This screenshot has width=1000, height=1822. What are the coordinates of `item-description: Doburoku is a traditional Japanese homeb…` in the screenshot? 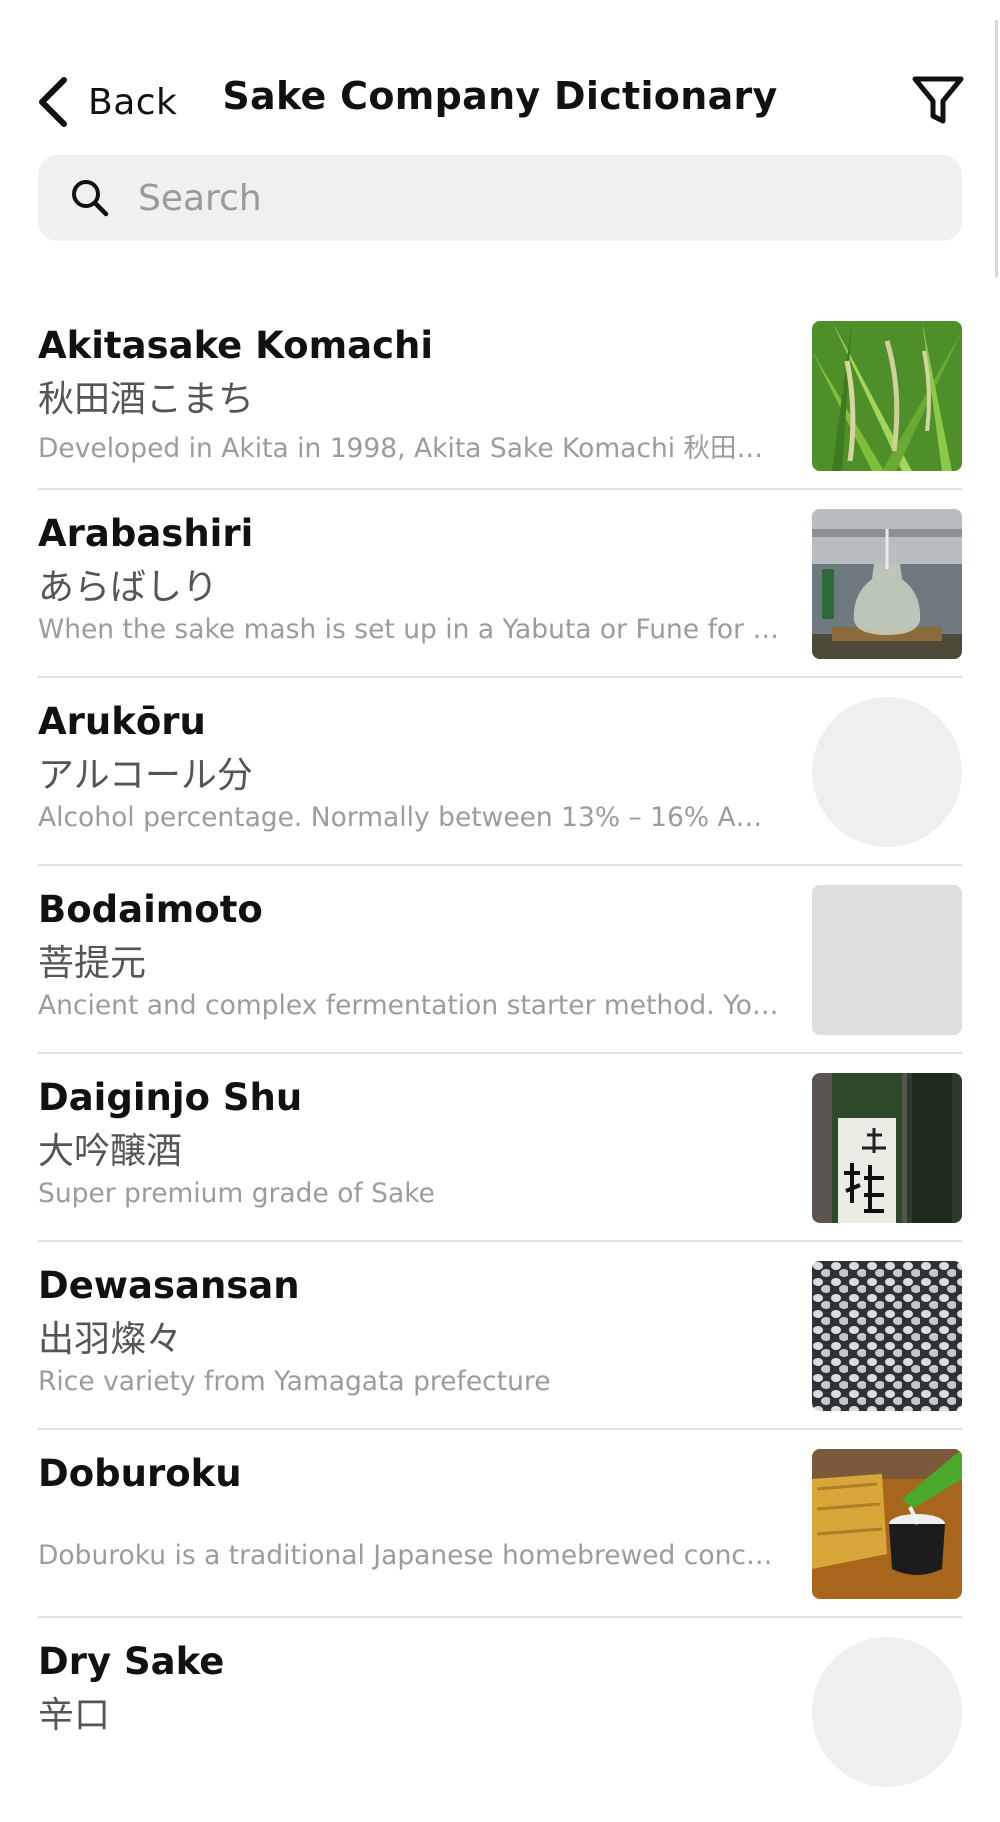 It's located at (409, 1555).